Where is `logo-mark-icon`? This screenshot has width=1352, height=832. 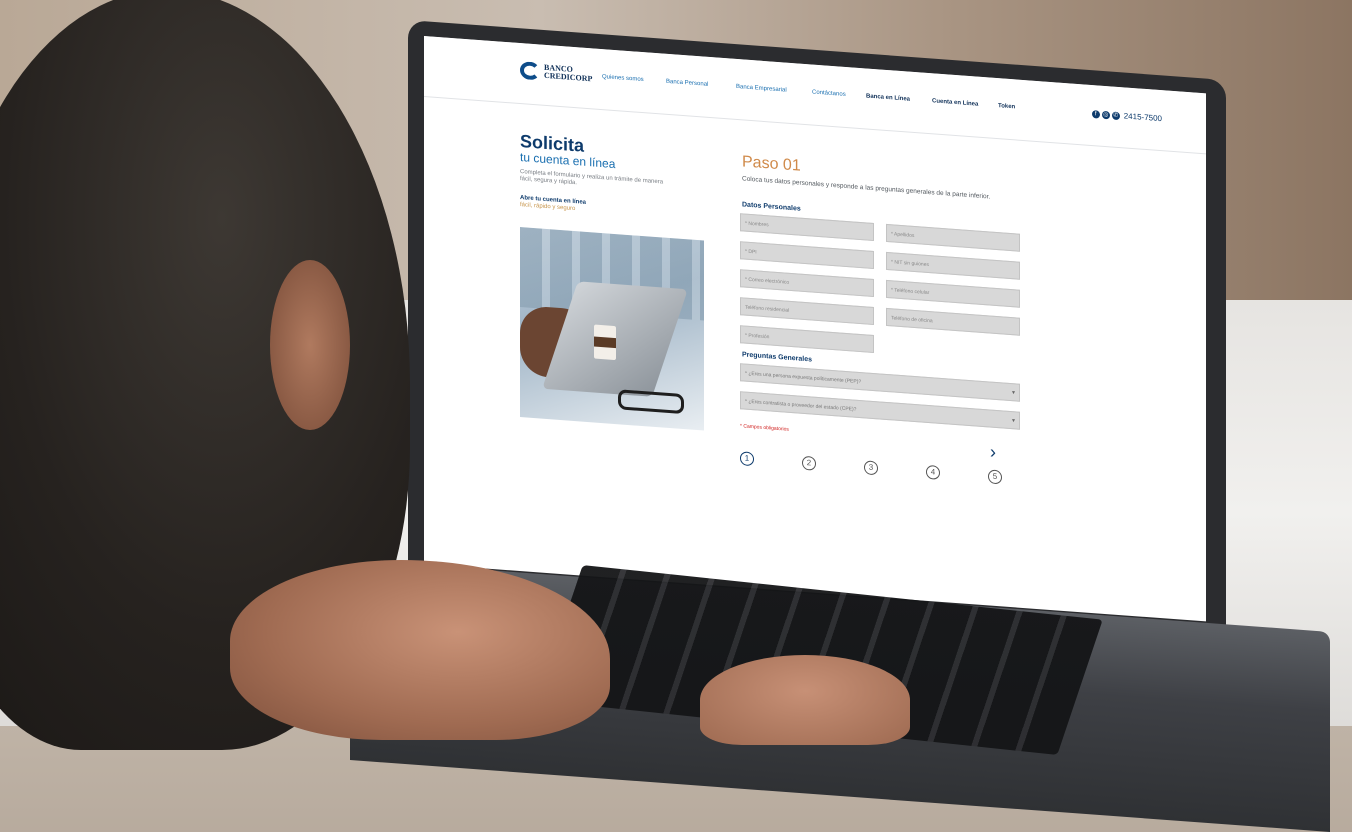
logo-mark-icon is located at coordinates (530, 71).